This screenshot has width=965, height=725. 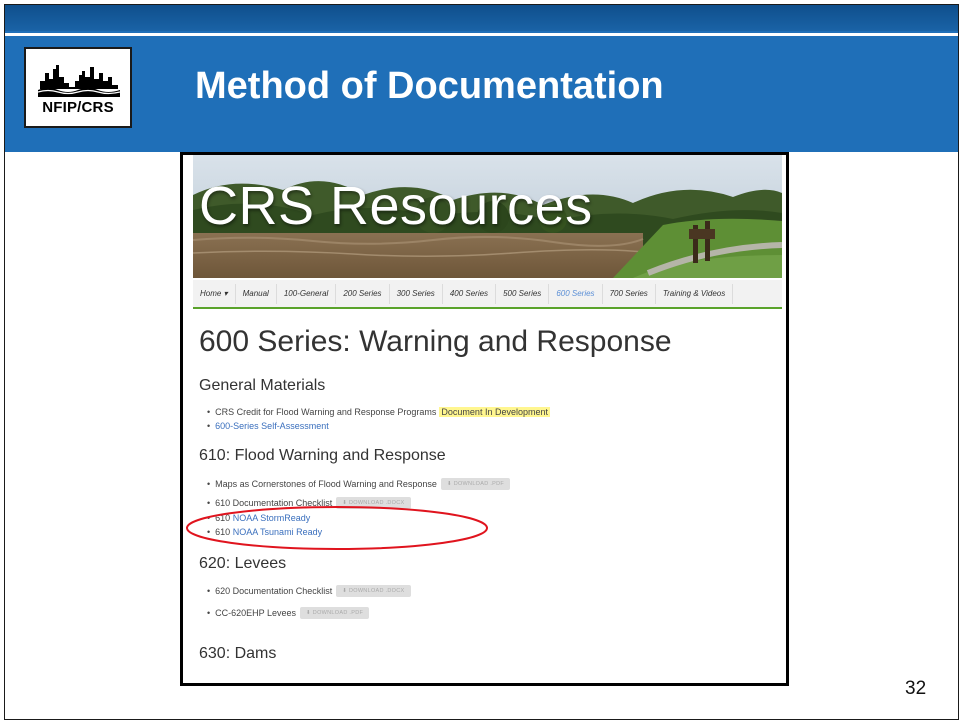 What do you see at coordinates (337, 528) in the screenshot?
I see `highlight-ellipse` at bounding box center [337, 528].